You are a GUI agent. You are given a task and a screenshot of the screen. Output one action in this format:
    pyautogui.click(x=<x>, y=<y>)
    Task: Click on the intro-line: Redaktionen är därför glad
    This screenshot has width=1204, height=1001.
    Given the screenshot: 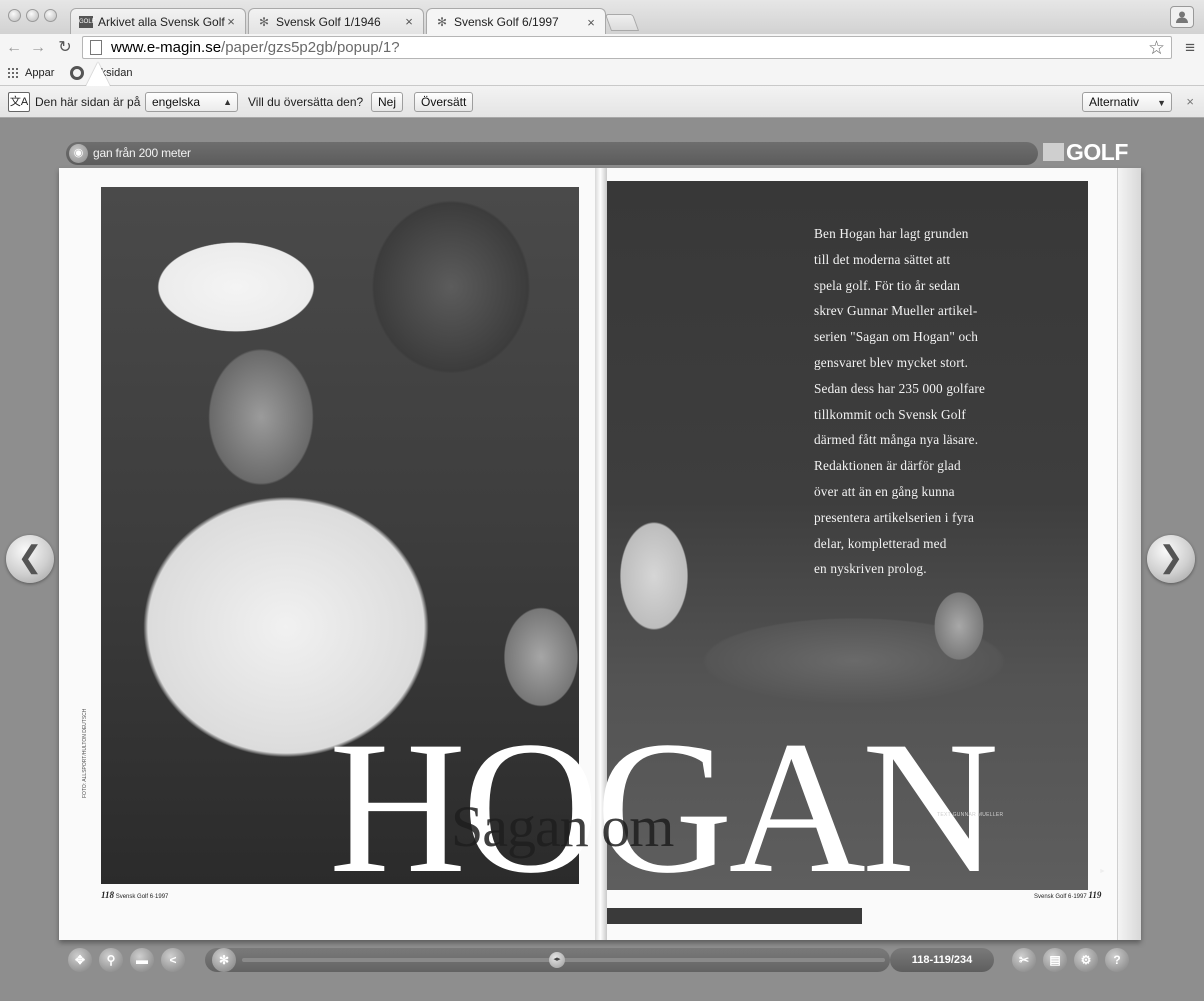 What is the action you would take?
    pyautogui.click(x=887, y=466)
    